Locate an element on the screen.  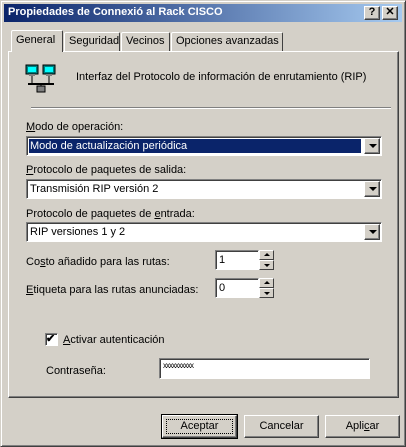
tab-vecinos-label: Vecinos is located at coordinates (145, 41).